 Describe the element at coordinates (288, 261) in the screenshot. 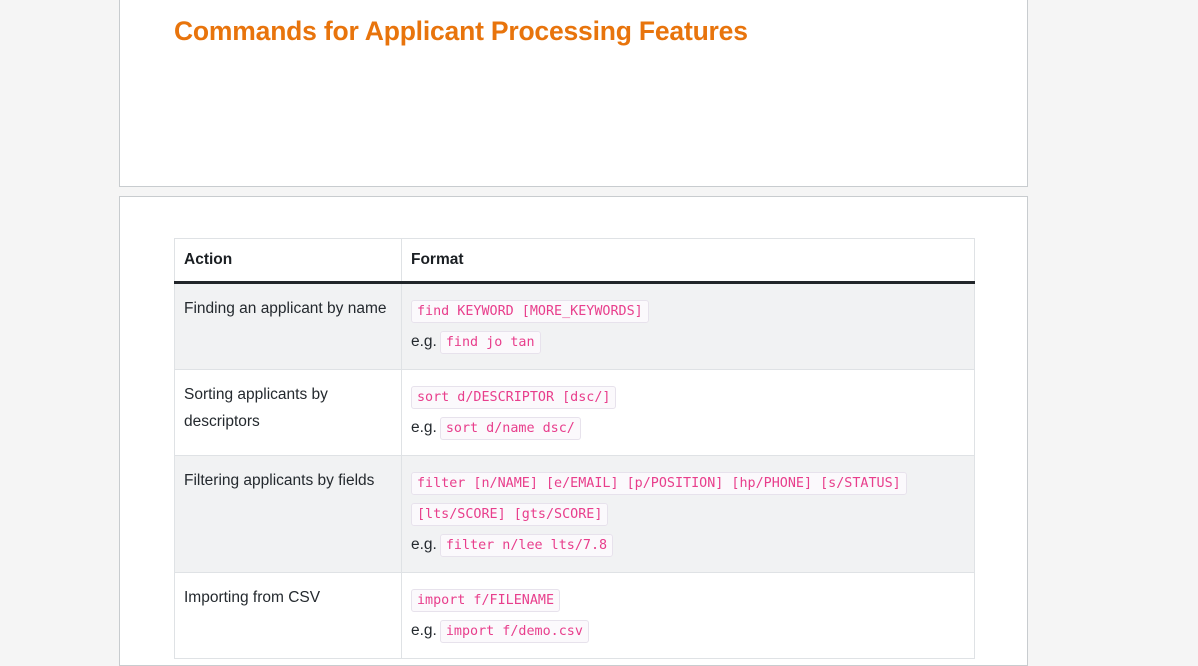

I see `column-header-action: Action` at that location.